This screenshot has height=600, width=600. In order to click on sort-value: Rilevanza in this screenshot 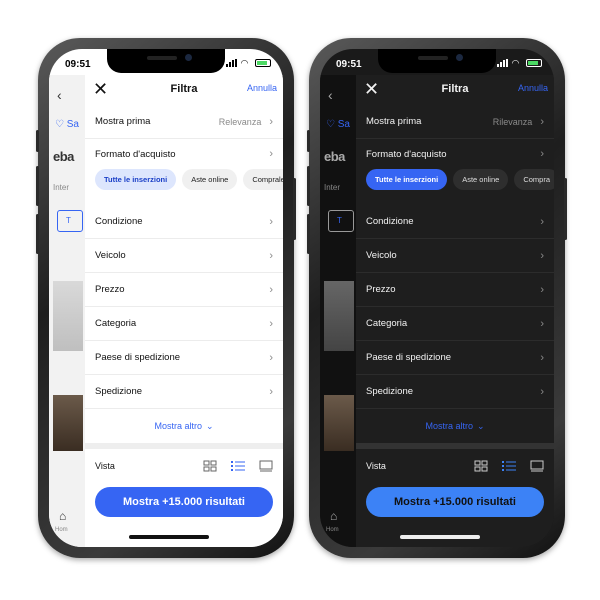, I will do `click(512, 121)`.